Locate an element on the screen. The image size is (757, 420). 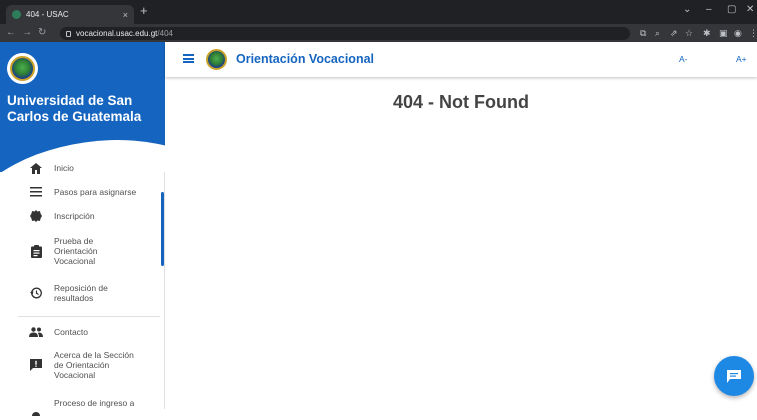
badge-icon is located at coordinates (36, 216).